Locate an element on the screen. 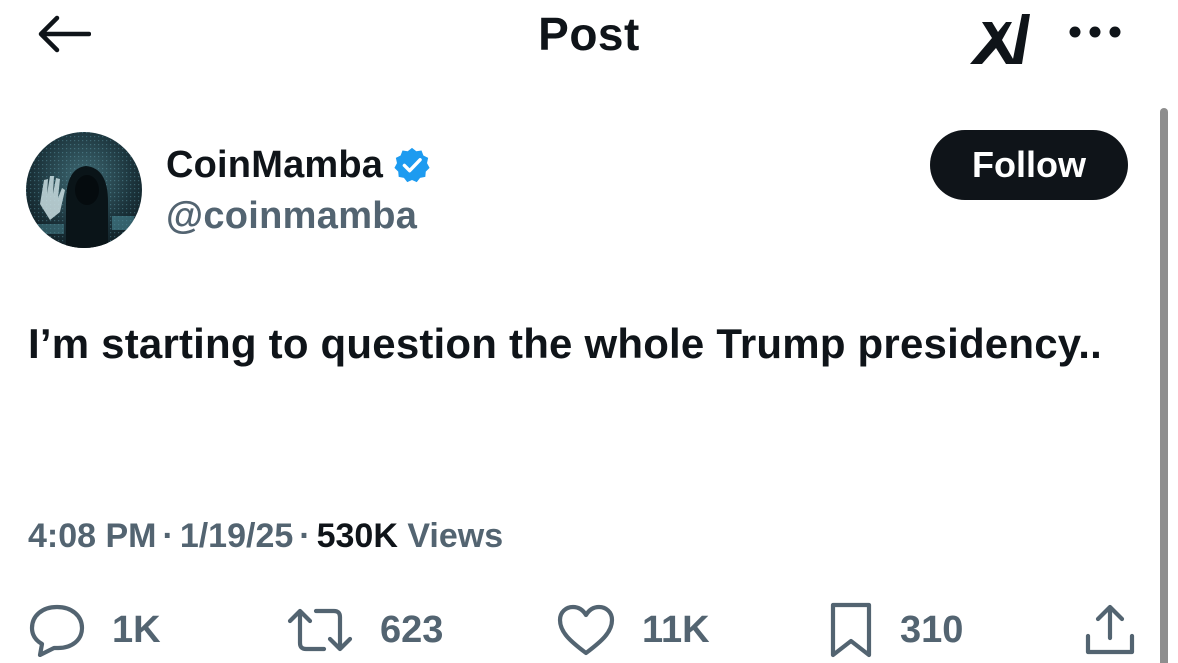 Image resolution: width=1178 pixels, height=663 pixels. repost-button: 623 is located at coordinates (364, 630).